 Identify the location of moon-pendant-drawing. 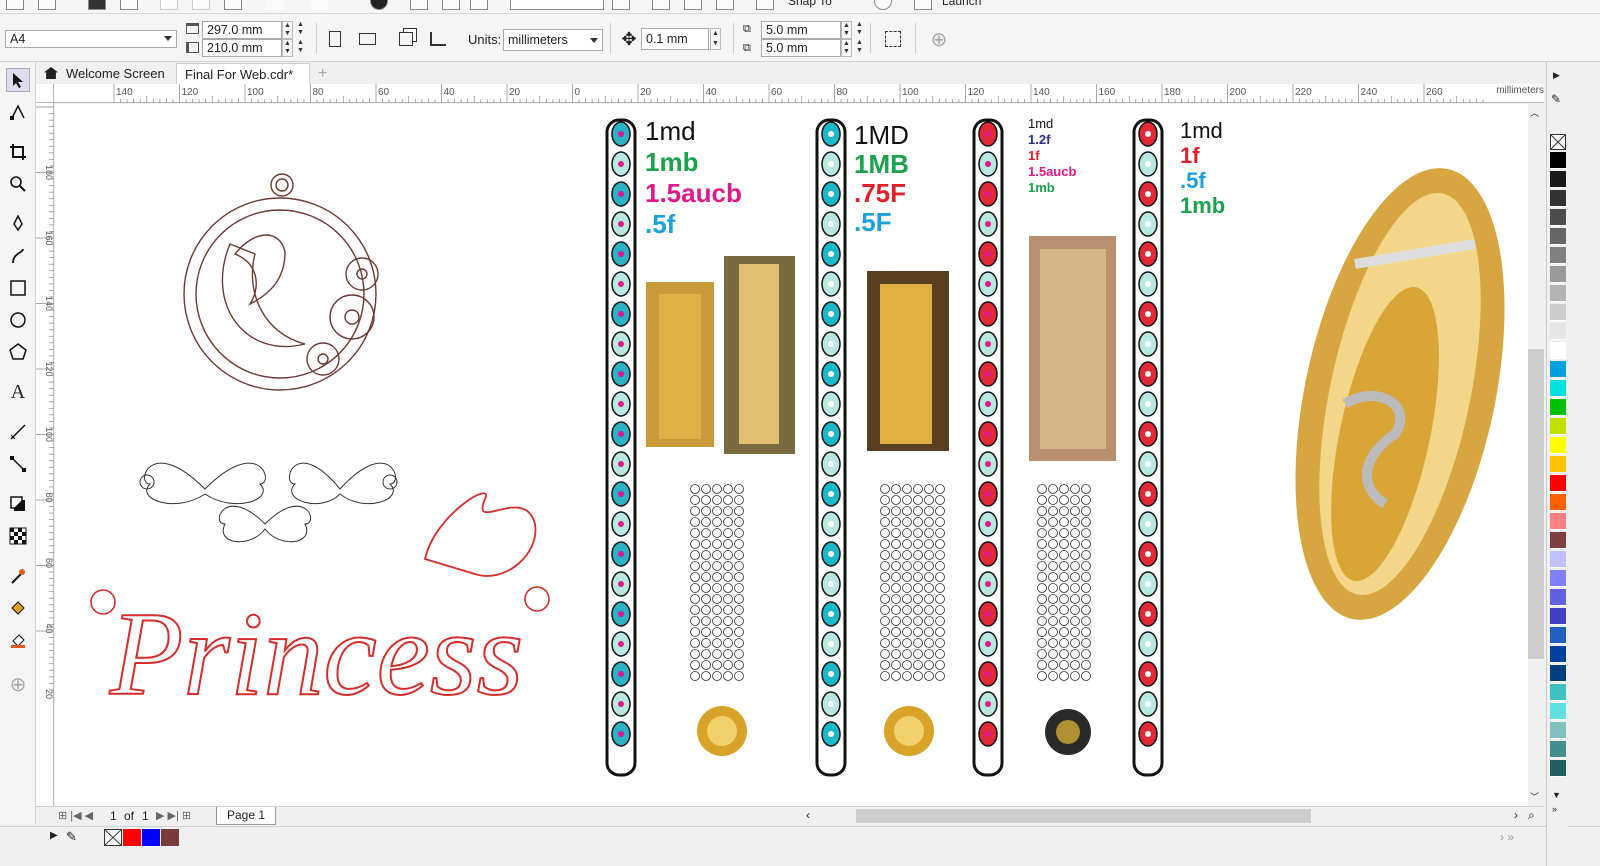
(281, 282).